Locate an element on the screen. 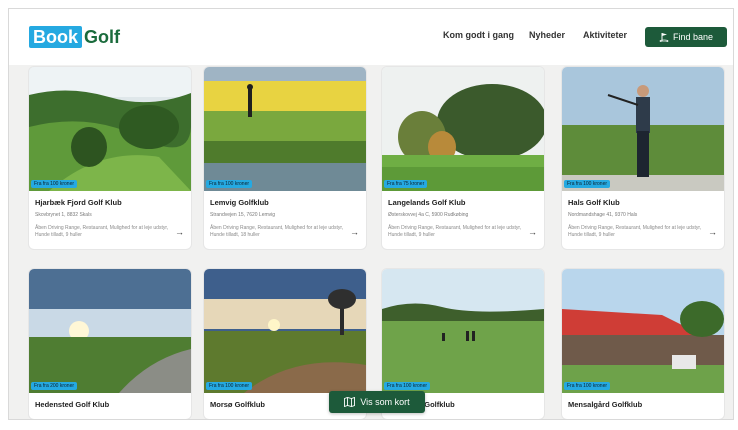 The image size is (738, 430). course-name: Langelands Golf Klub is located at coordinates (427, 202).